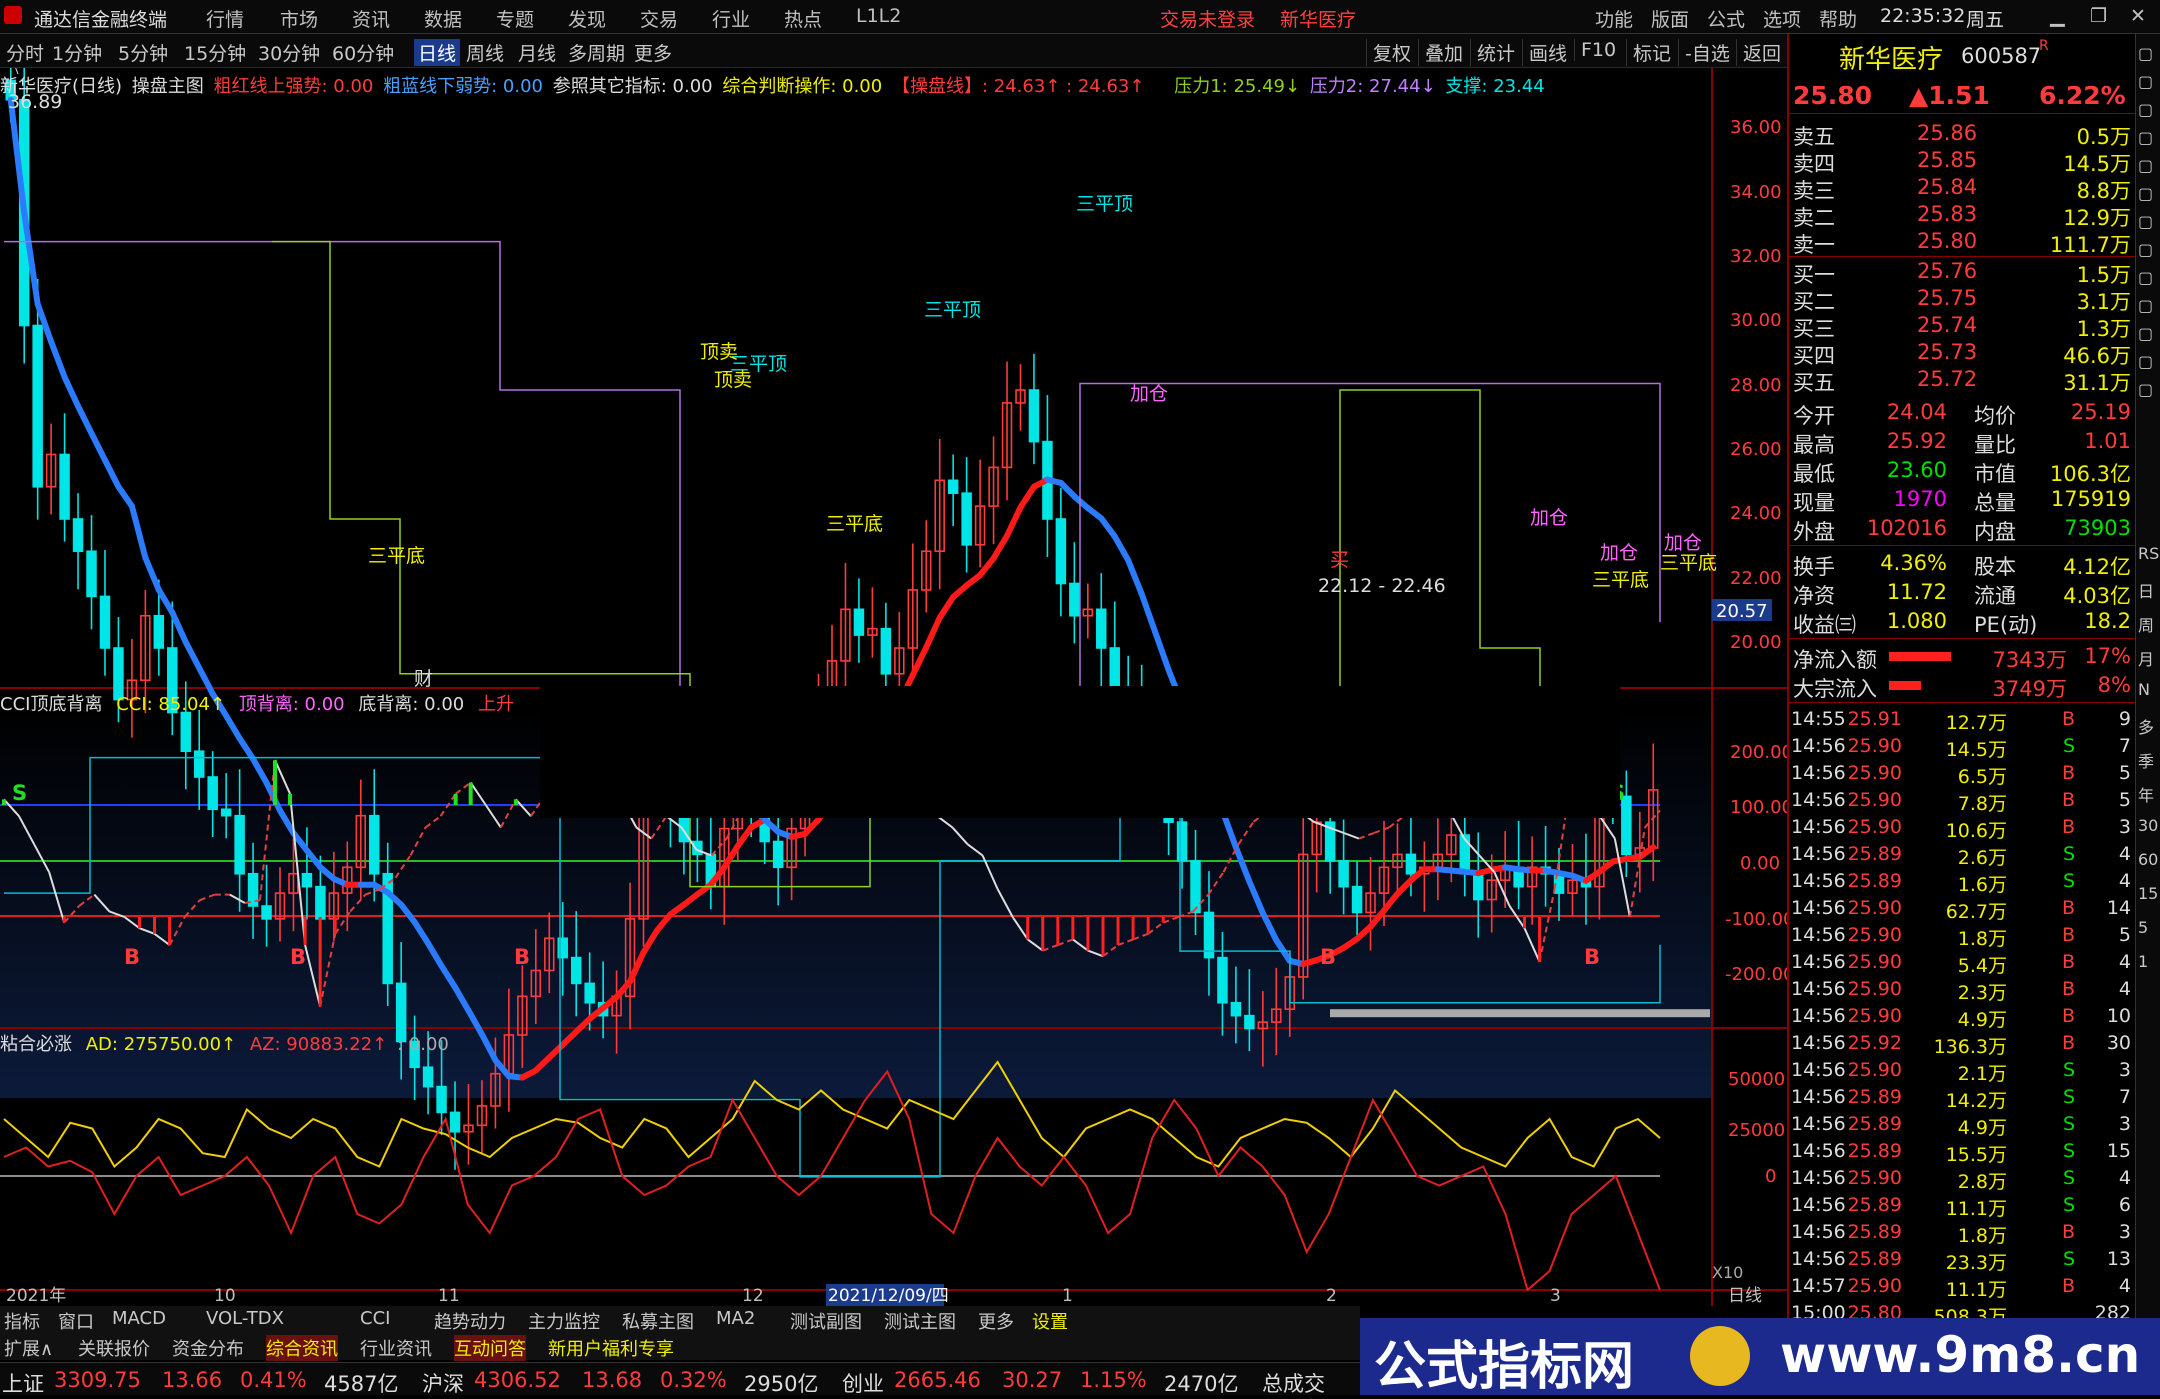  What do you see at coordinates (437, 52) in the screenshot?
I see `tf-daily: 日线` at bounding box center [437, 52].